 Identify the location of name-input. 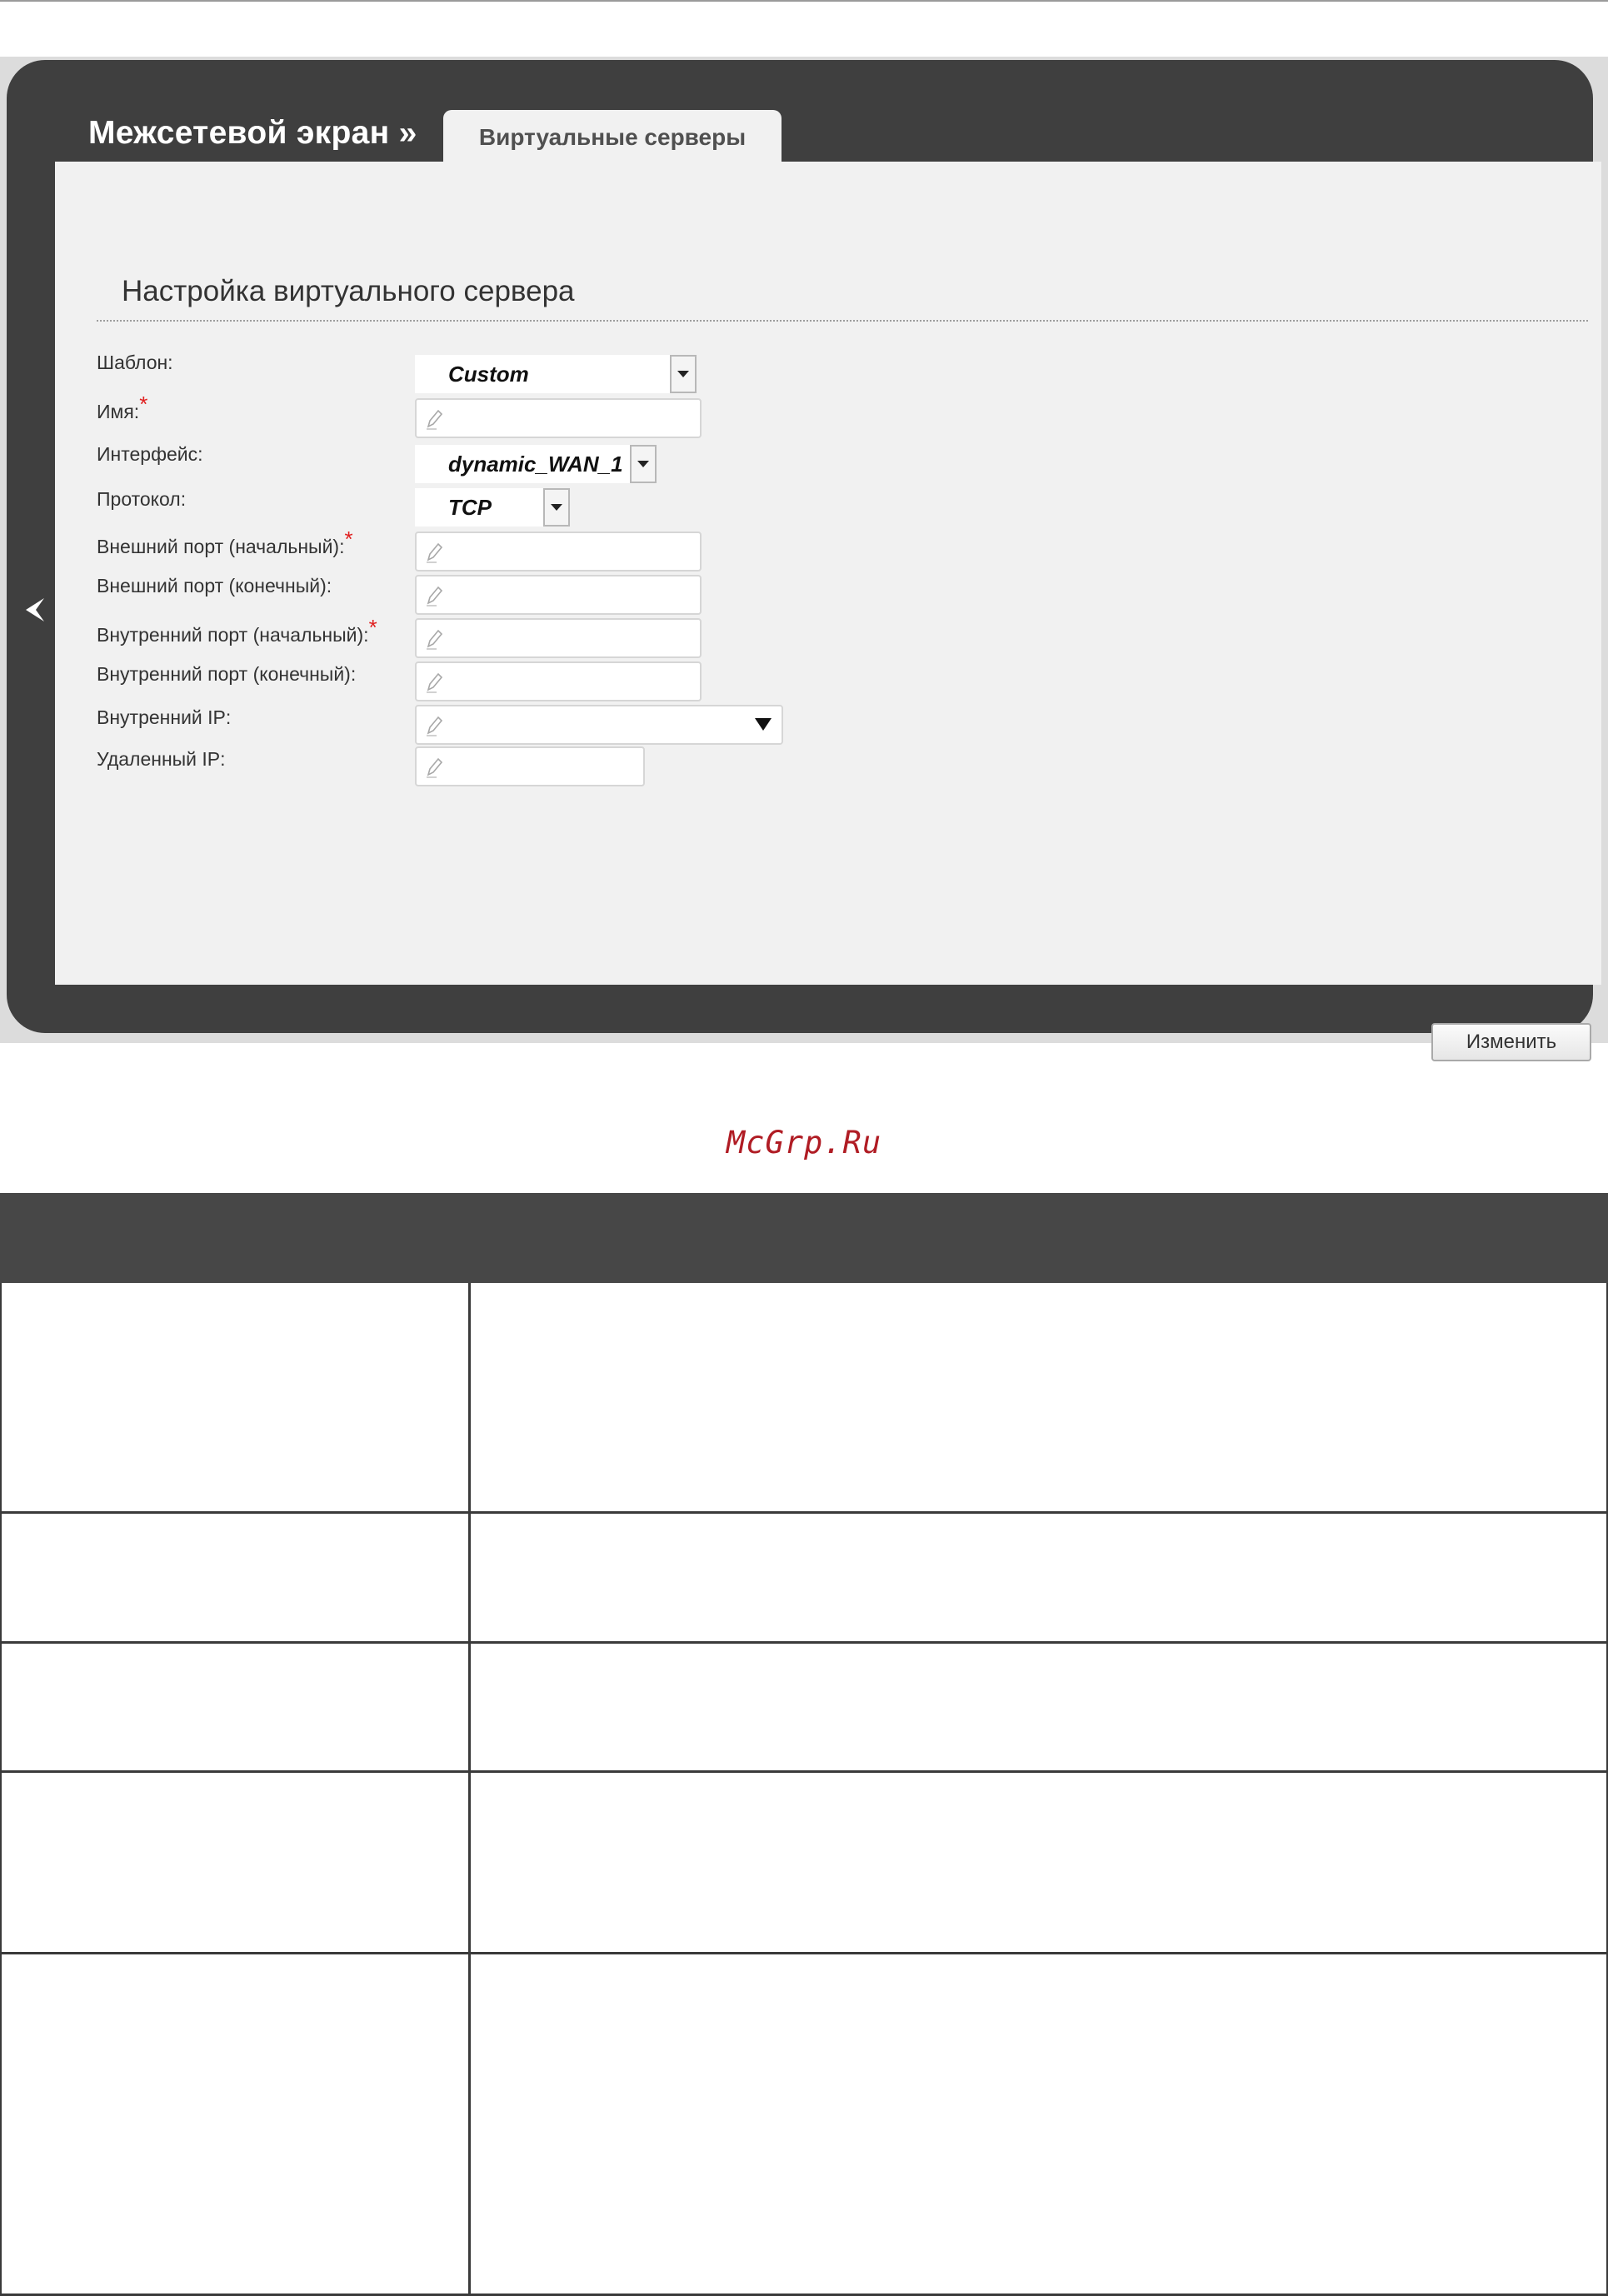
(558, 418).